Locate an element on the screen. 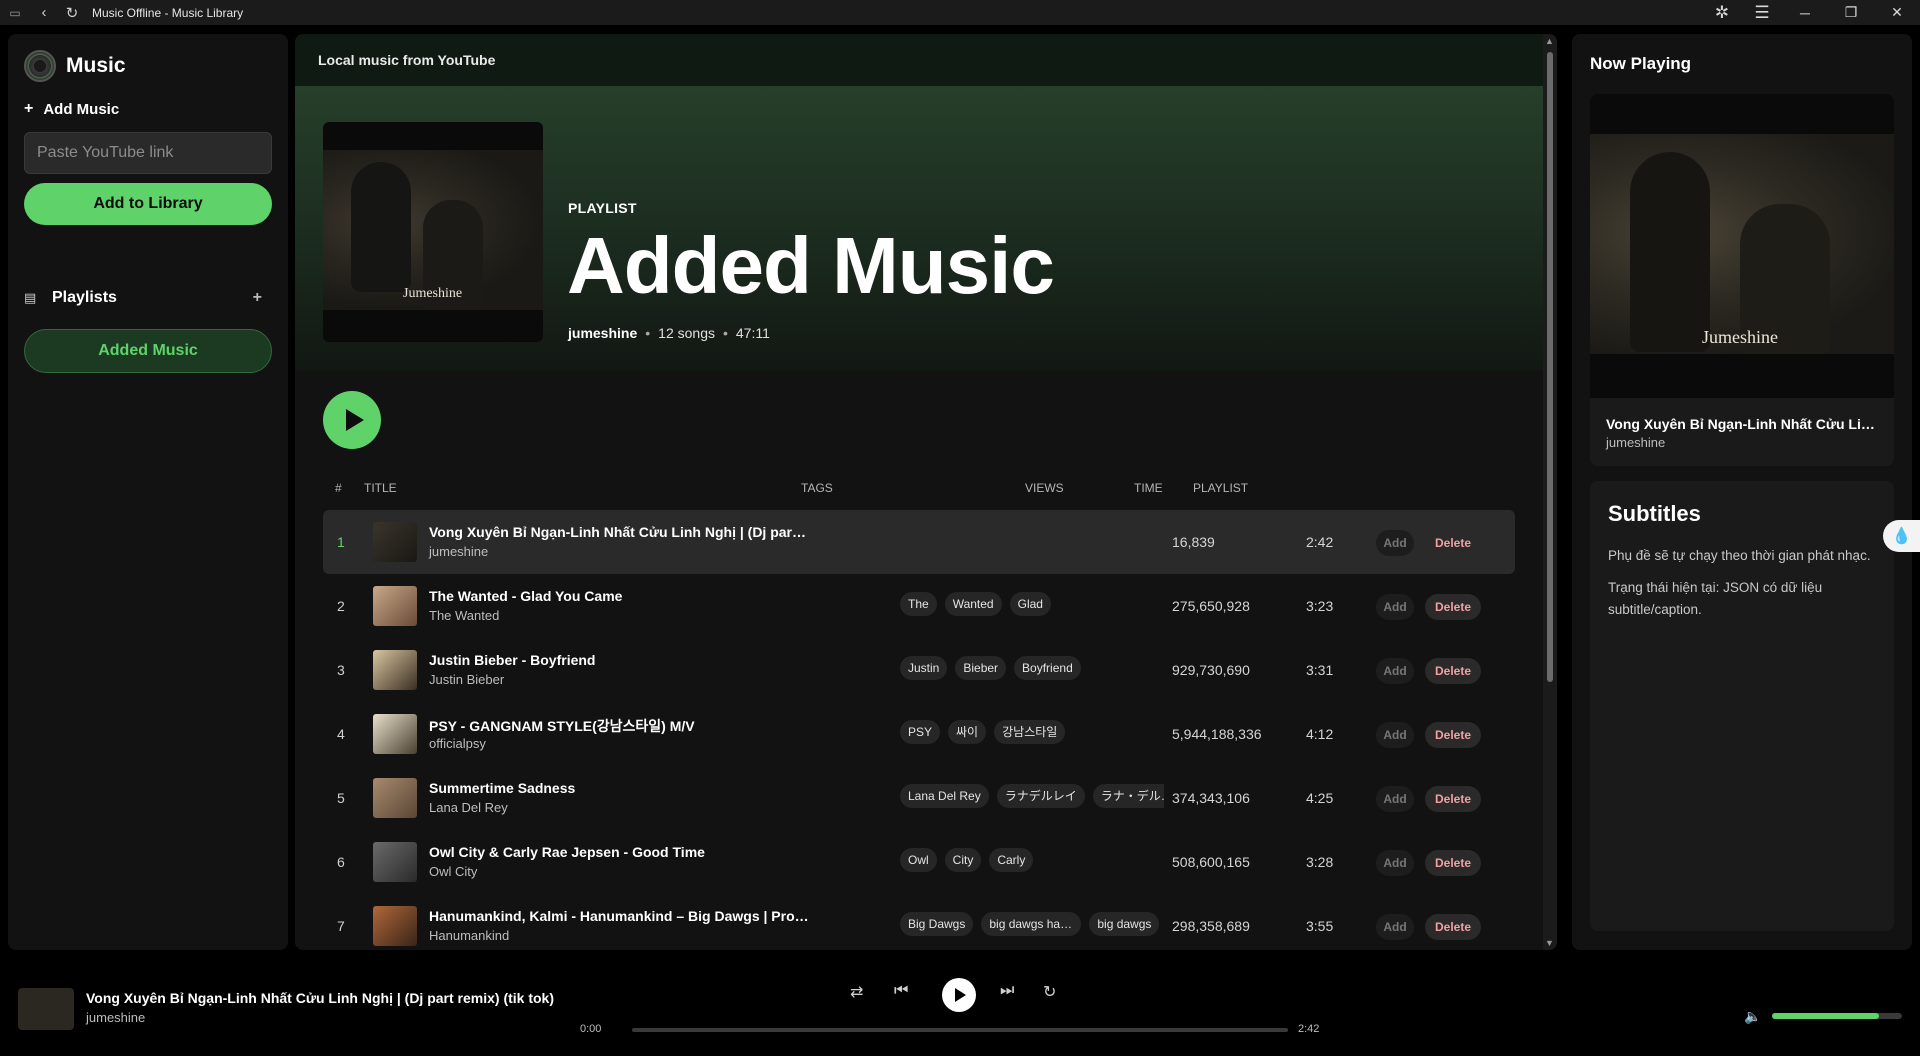 The image size is (1920, 1056). player-thumbnail is located at coordinates (46, 1009).